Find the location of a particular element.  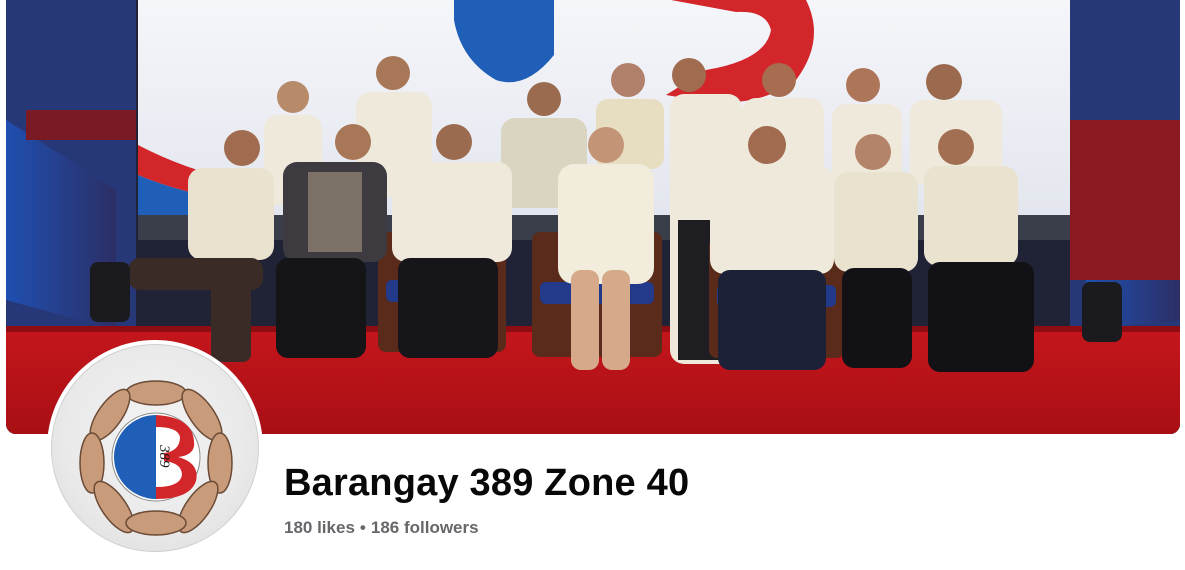

barangay-logo-icon: 389 is located at coordinates (155, 448).